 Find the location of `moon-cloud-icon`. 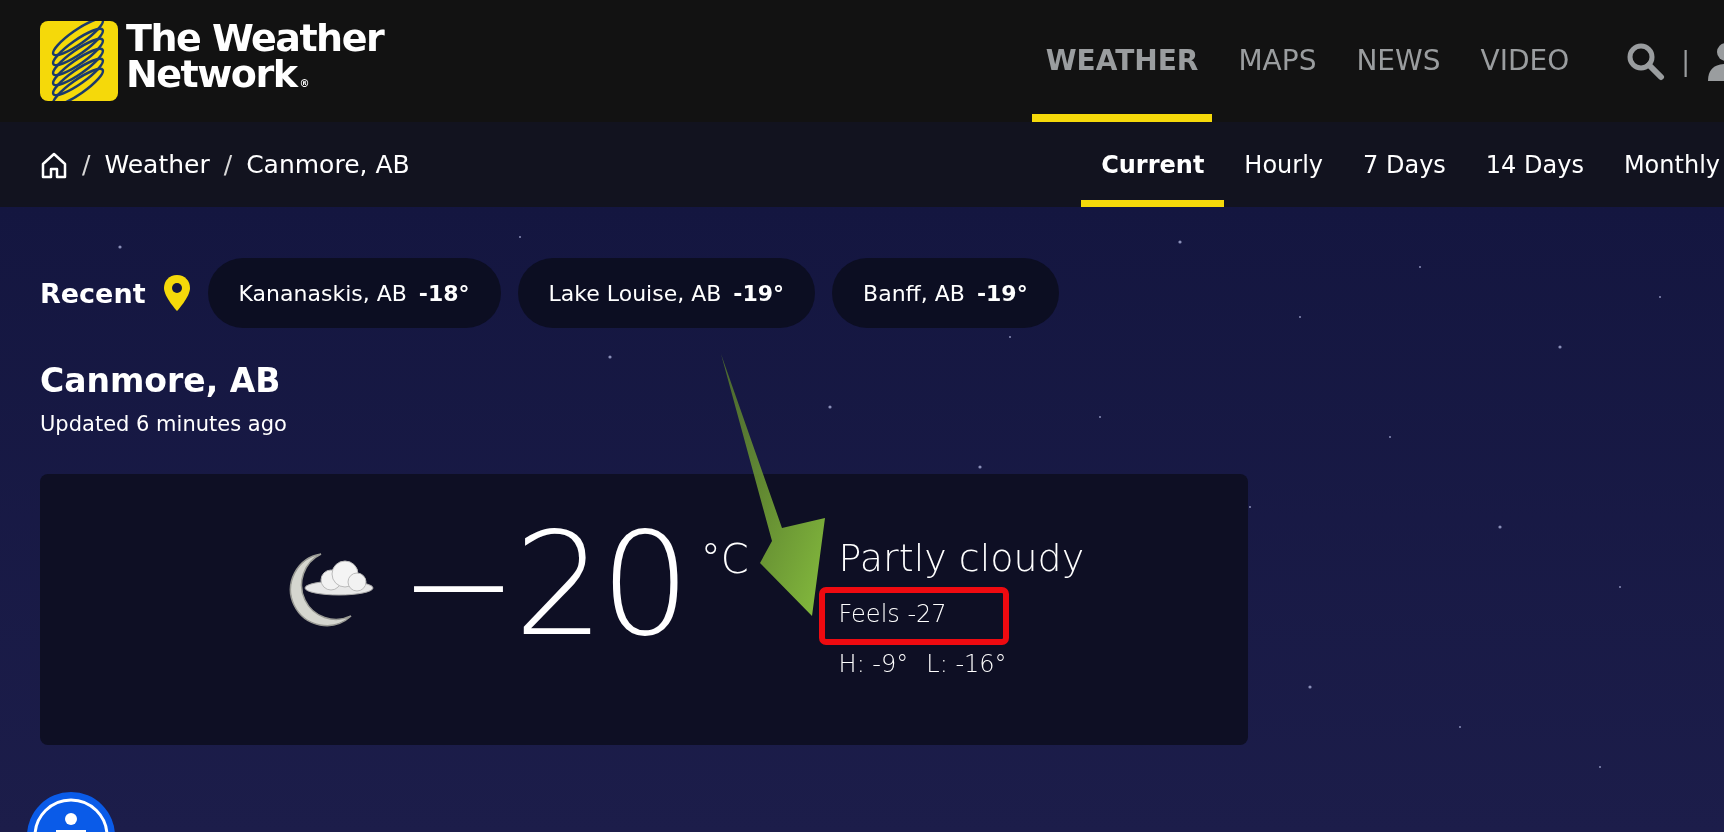

moon-cloud-icon is located at coordinates (331, 589).